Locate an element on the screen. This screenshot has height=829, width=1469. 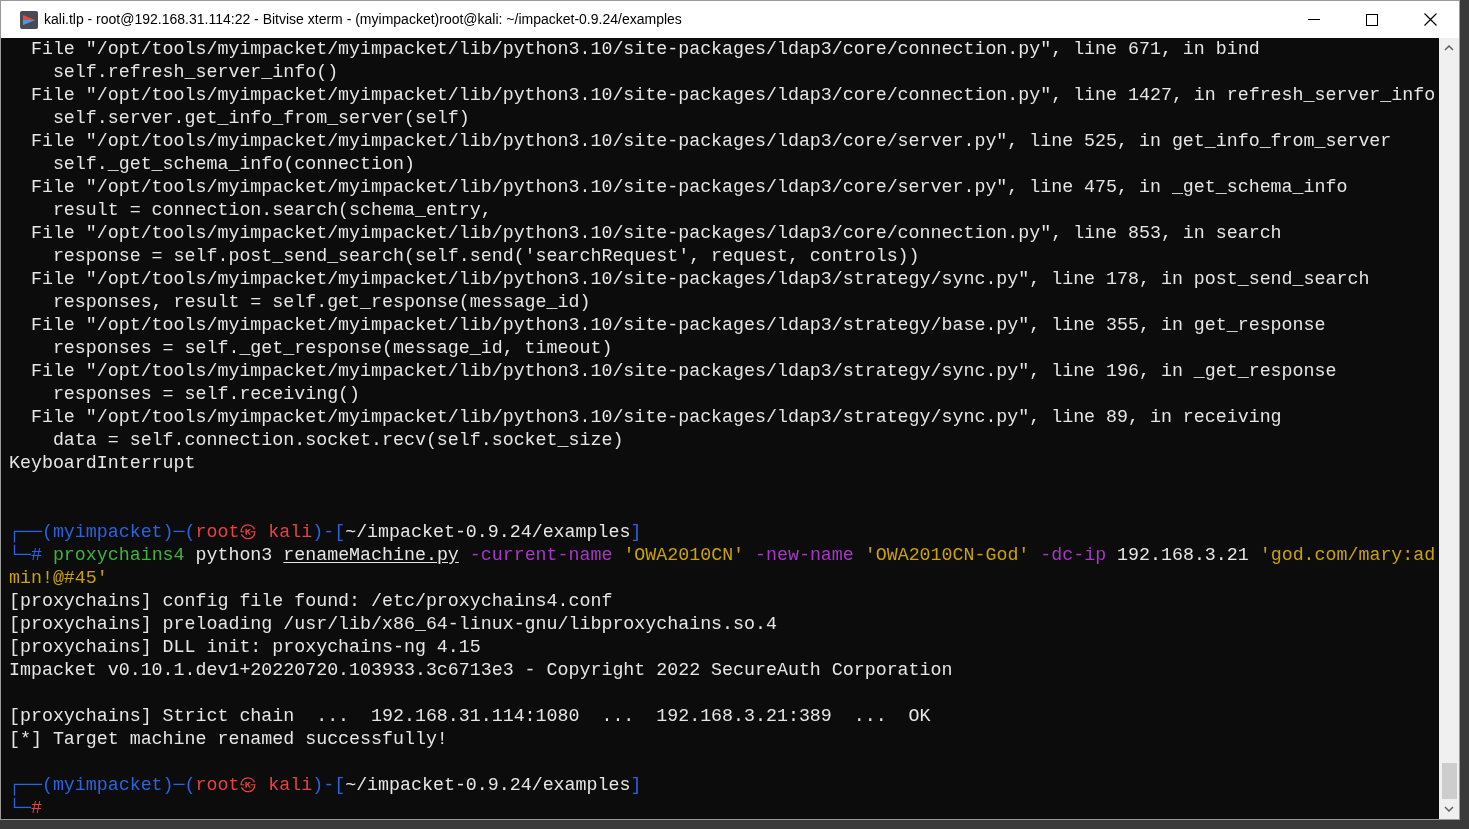
terminal-line: File "/opt/tools/myimpacket/myimpacket/lib/python3.10/site-packages/ldap3/core/connection.py", line 1427, in refresh_server_info is located at coordinates (732, 95).